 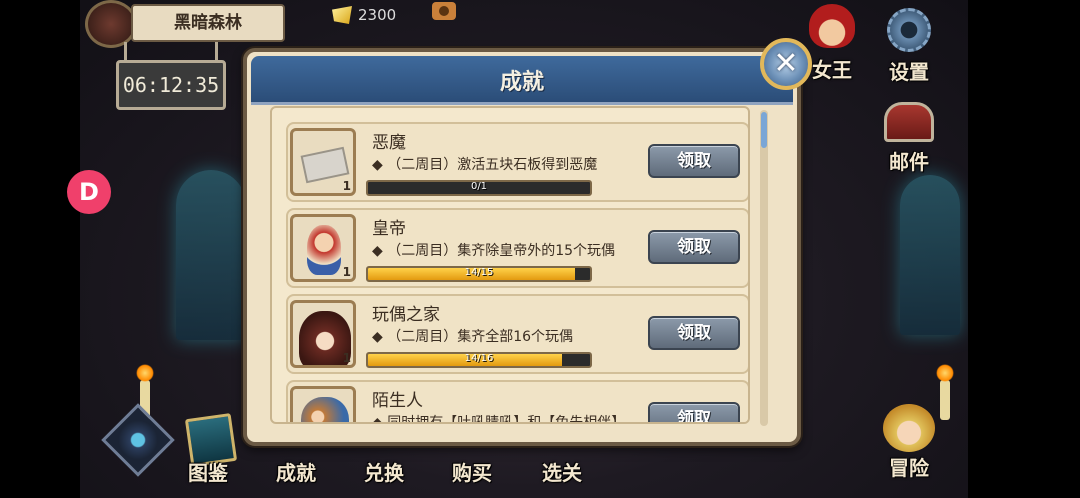 What do you see at coordinates (472, 471) in the screenshot?
I see `nav-purchase: 购买` at bounding box center [472, 471].